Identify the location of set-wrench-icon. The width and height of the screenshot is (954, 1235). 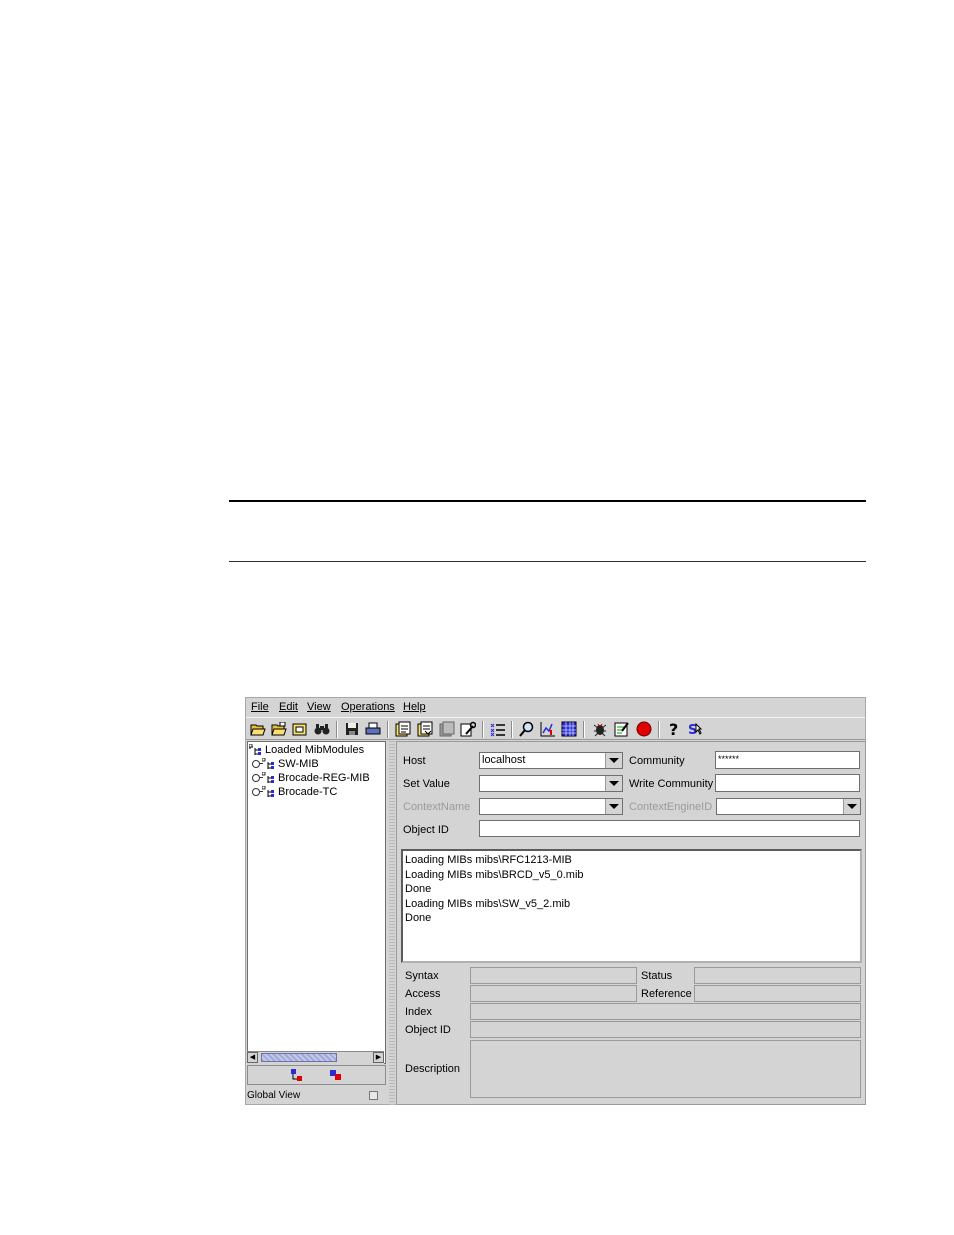
(468, 729).